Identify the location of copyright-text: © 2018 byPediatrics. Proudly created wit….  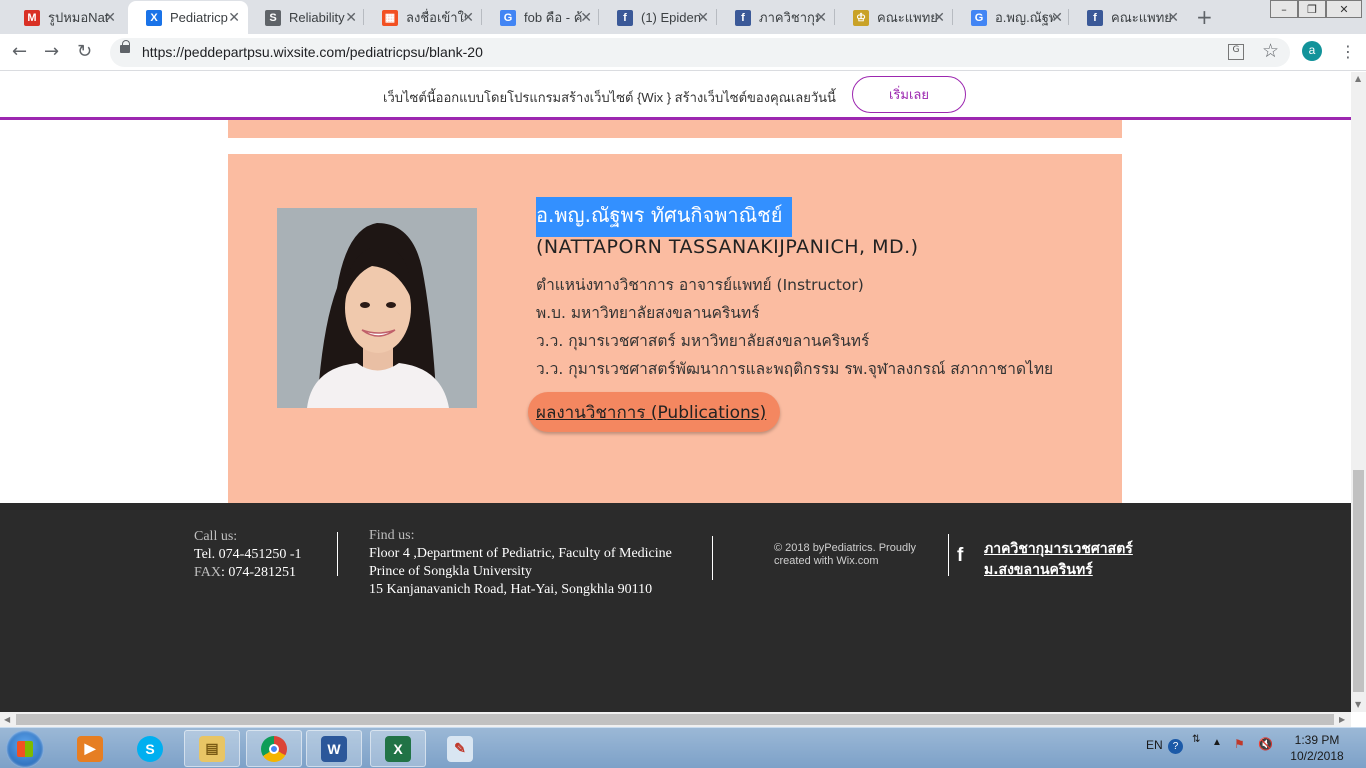
(845, 555).